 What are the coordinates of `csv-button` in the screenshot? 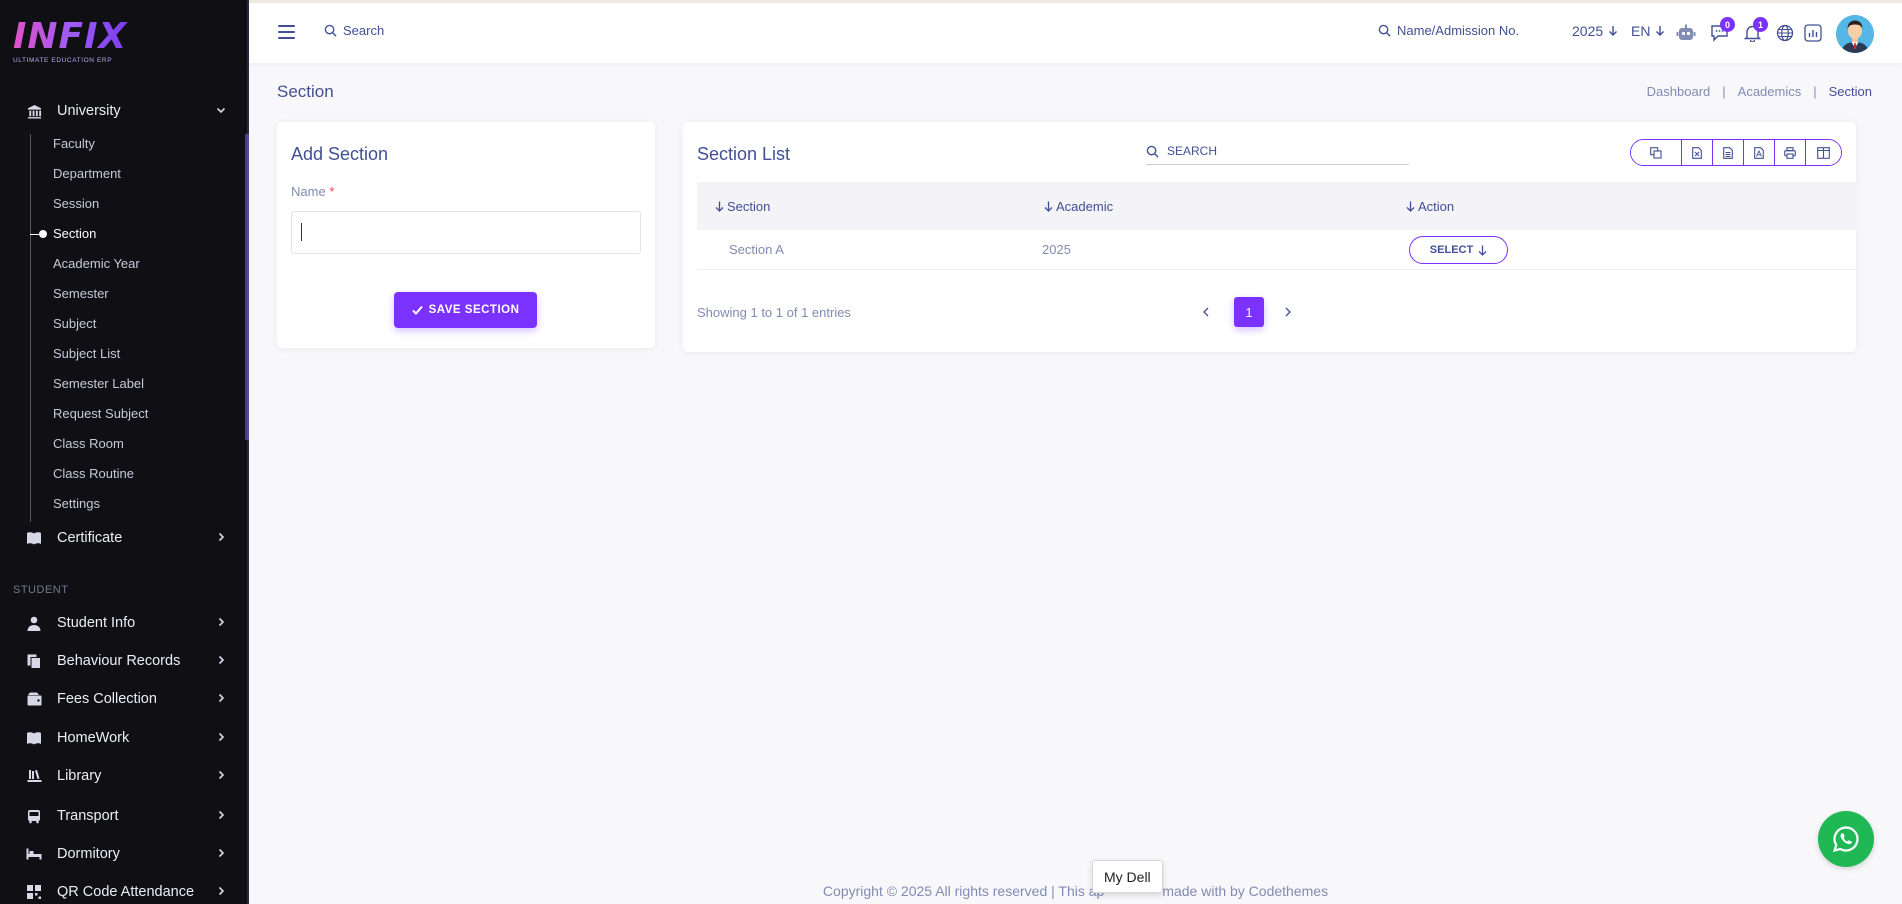 It's located at (1727, 152).